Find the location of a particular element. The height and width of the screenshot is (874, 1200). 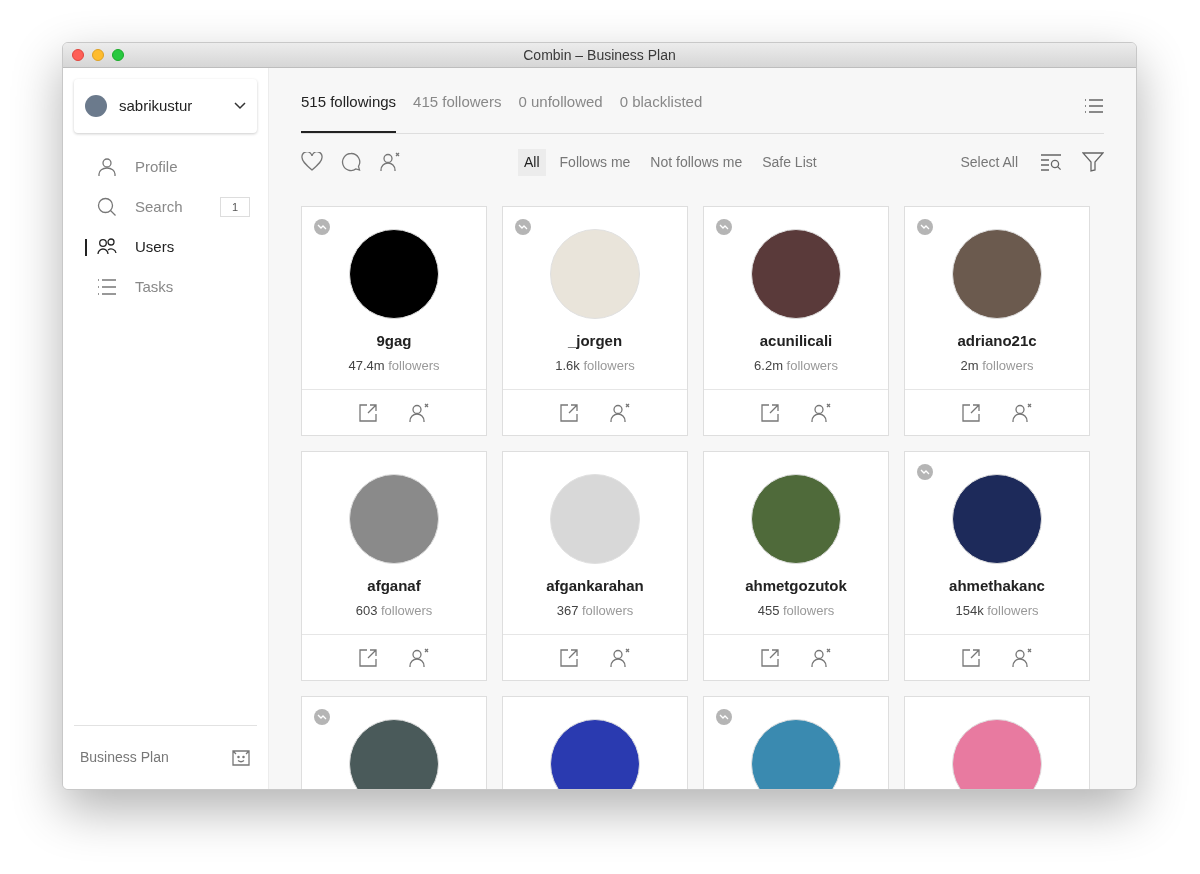

account-dropdown: sabrikustur is located at coordinates (165, 106).